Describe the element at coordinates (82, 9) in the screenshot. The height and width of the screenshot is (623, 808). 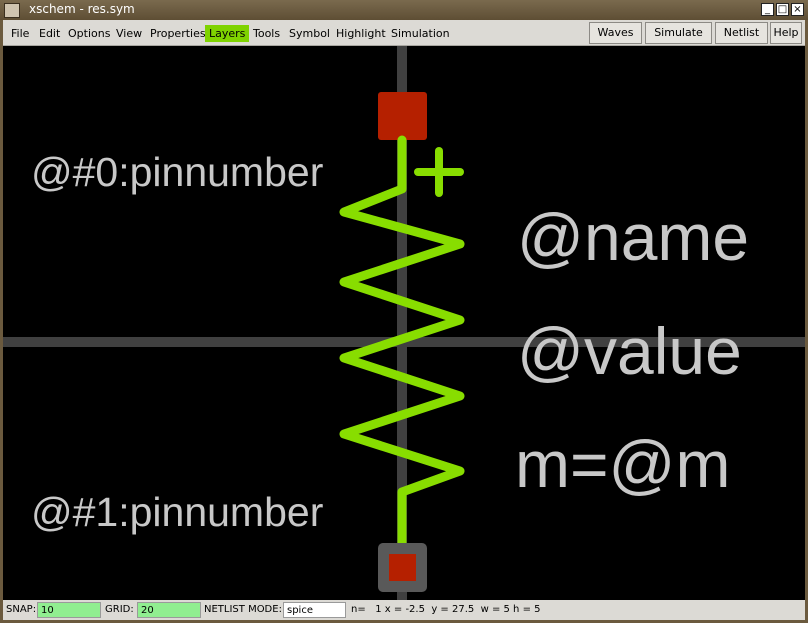
I see `window-title: xschem - res.sym` at that location.